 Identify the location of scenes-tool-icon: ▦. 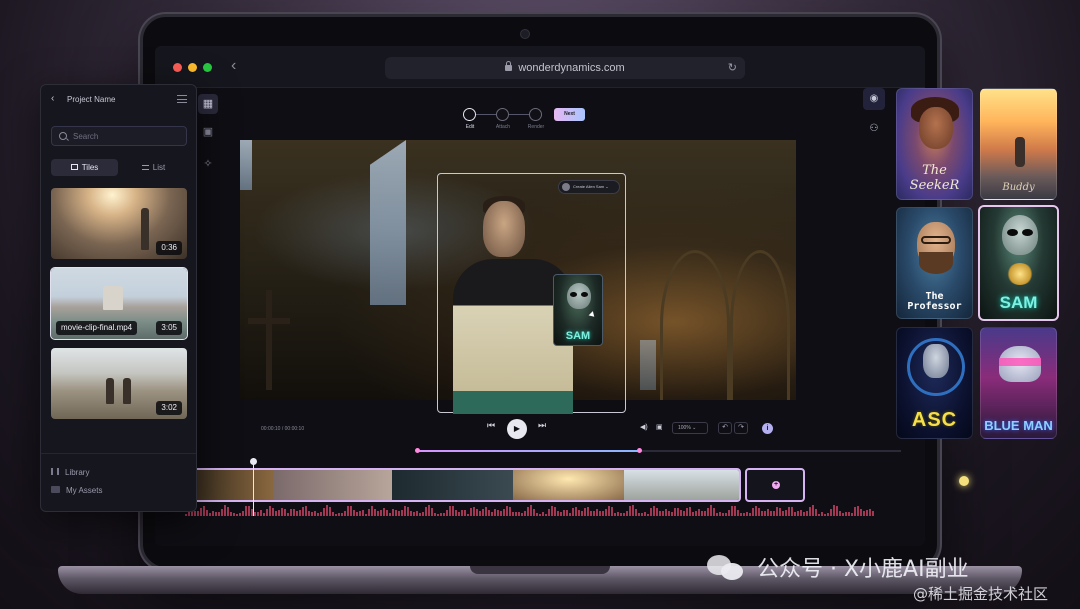
(208, 104).